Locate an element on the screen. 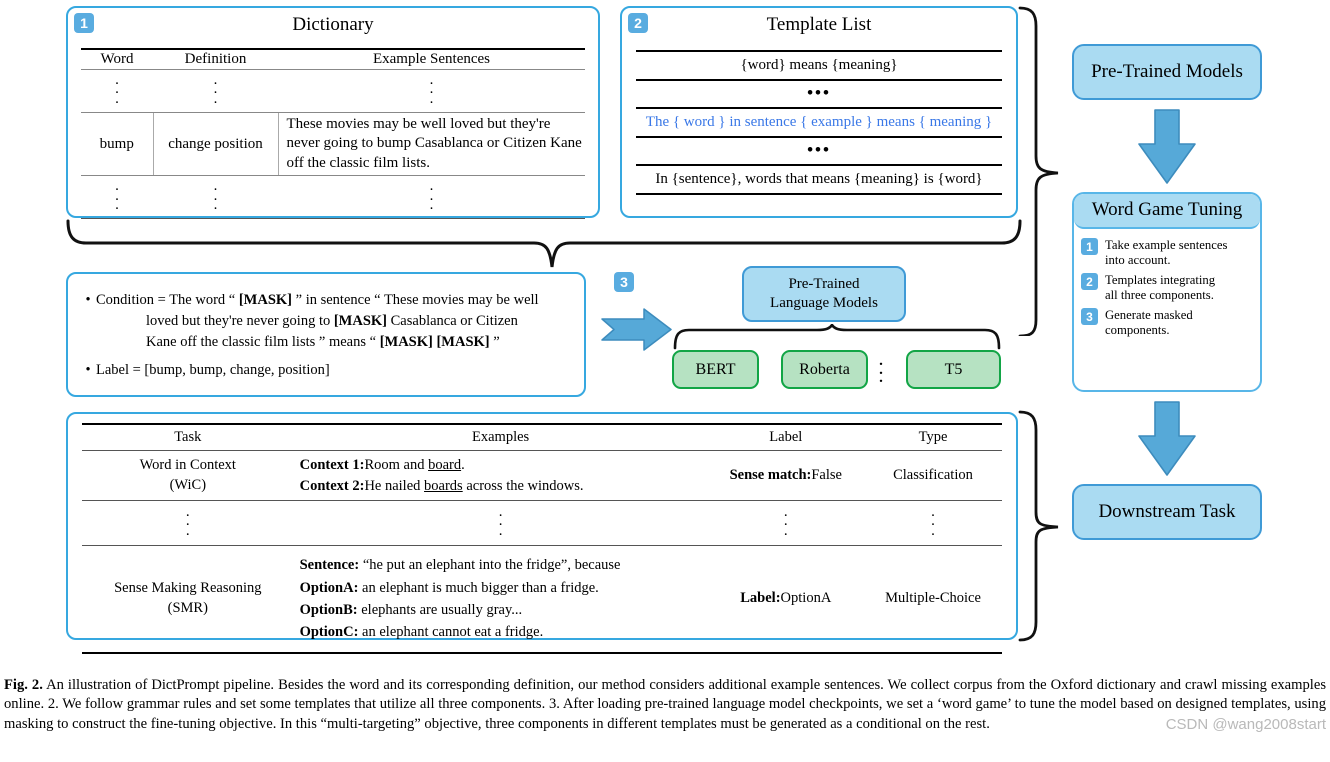  pipeline-stage-label: Pre-Trained Models is located at coordinates (1167, 71).